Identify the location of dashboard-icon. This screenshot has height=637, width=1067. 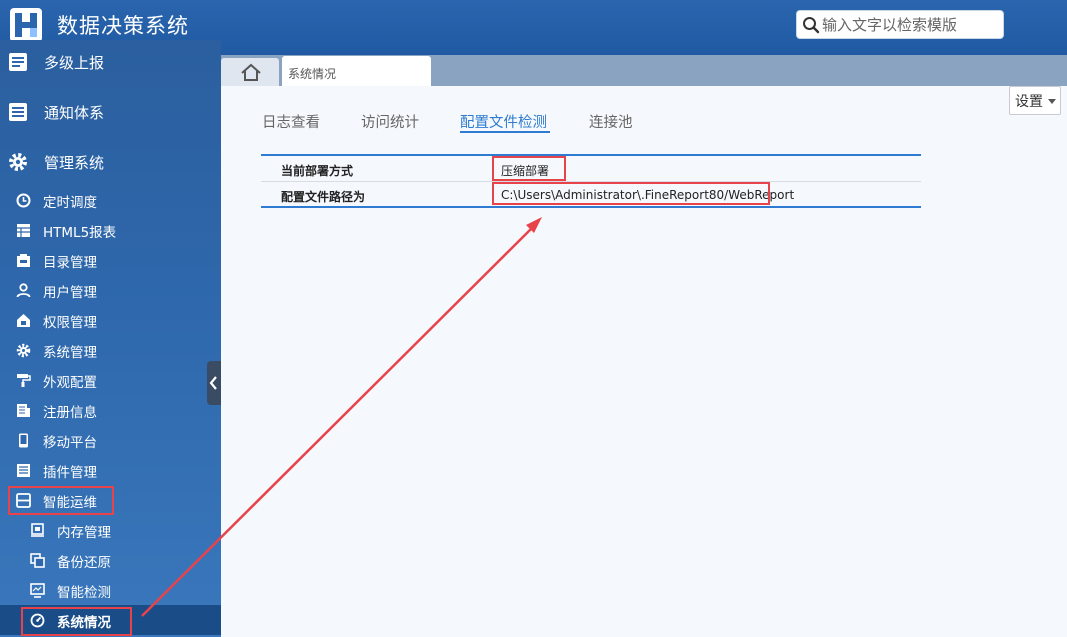
(37, 620).